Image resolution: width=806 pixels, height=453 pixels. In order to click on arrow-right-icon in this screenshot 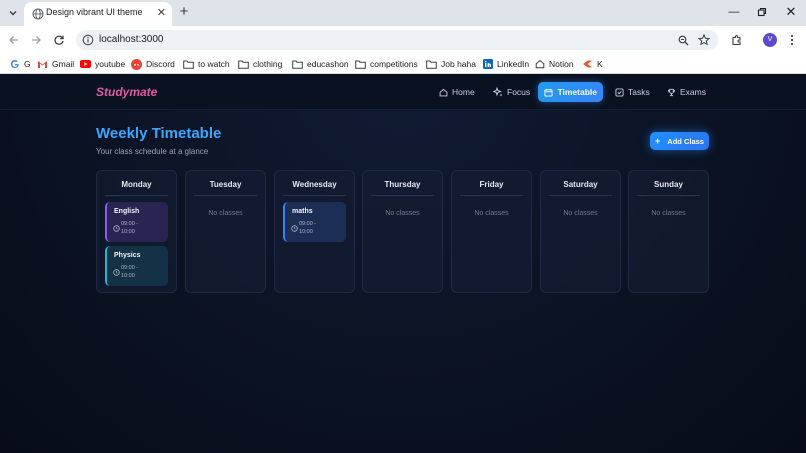, I will do `click(36, 40)`.